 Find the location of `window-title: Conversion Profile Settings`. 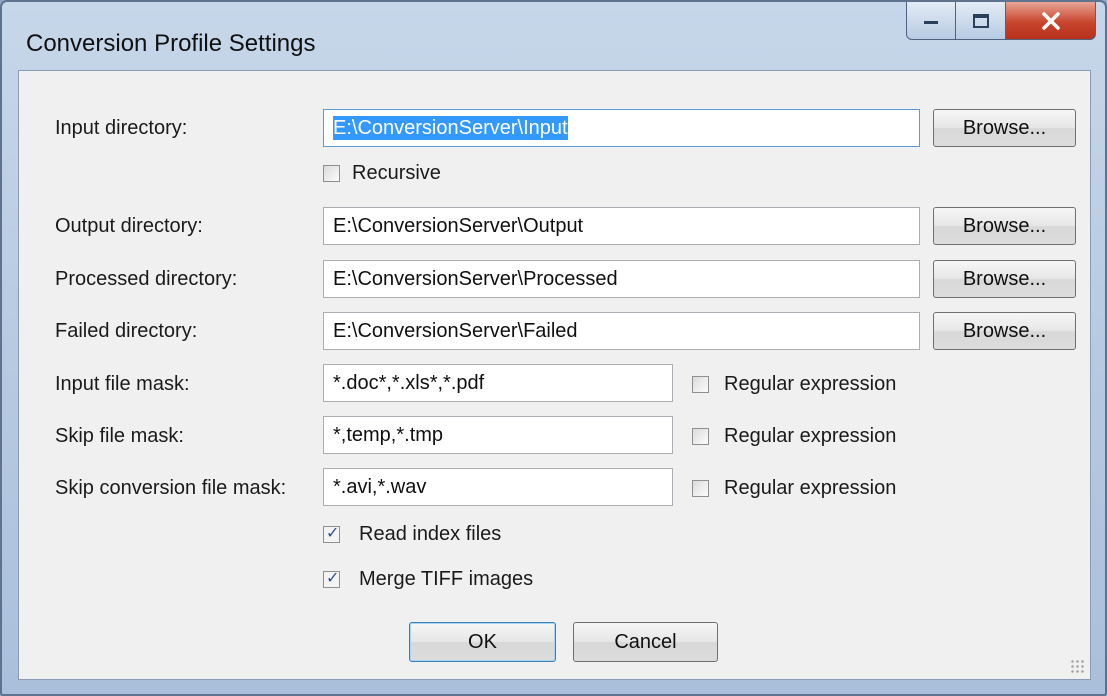

window-title: Conversion Profile Settings is located at coordinates (171, 43).